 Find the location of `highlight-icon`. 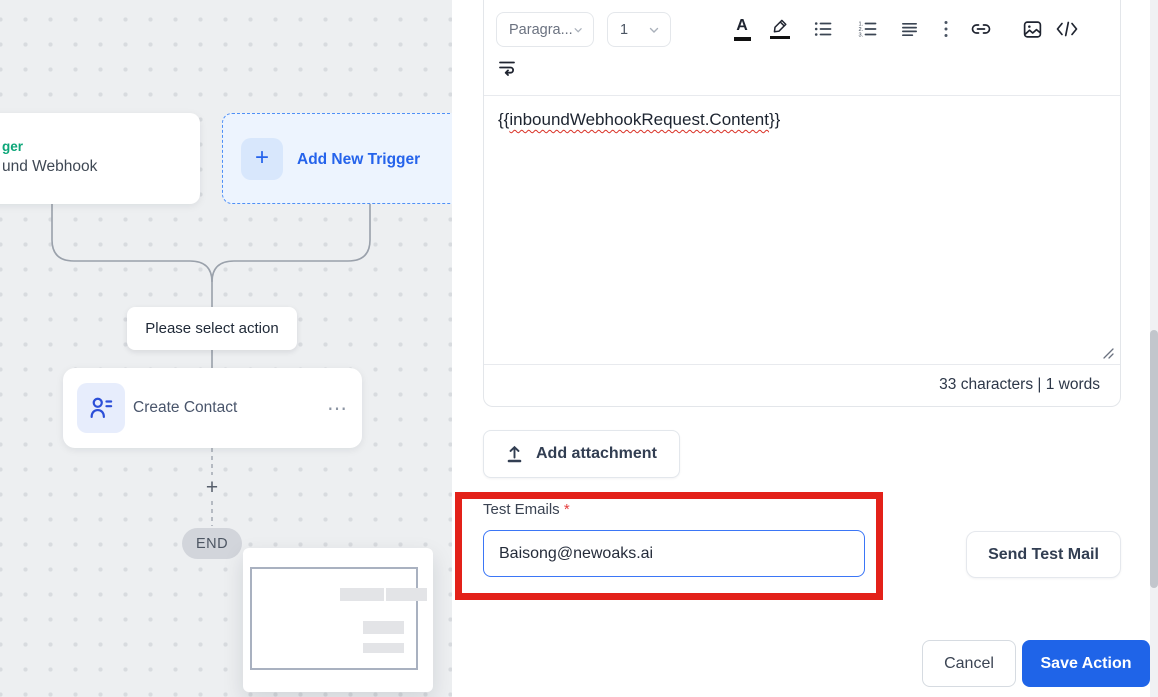

highlight-icon is located at coordinates (780, 29).